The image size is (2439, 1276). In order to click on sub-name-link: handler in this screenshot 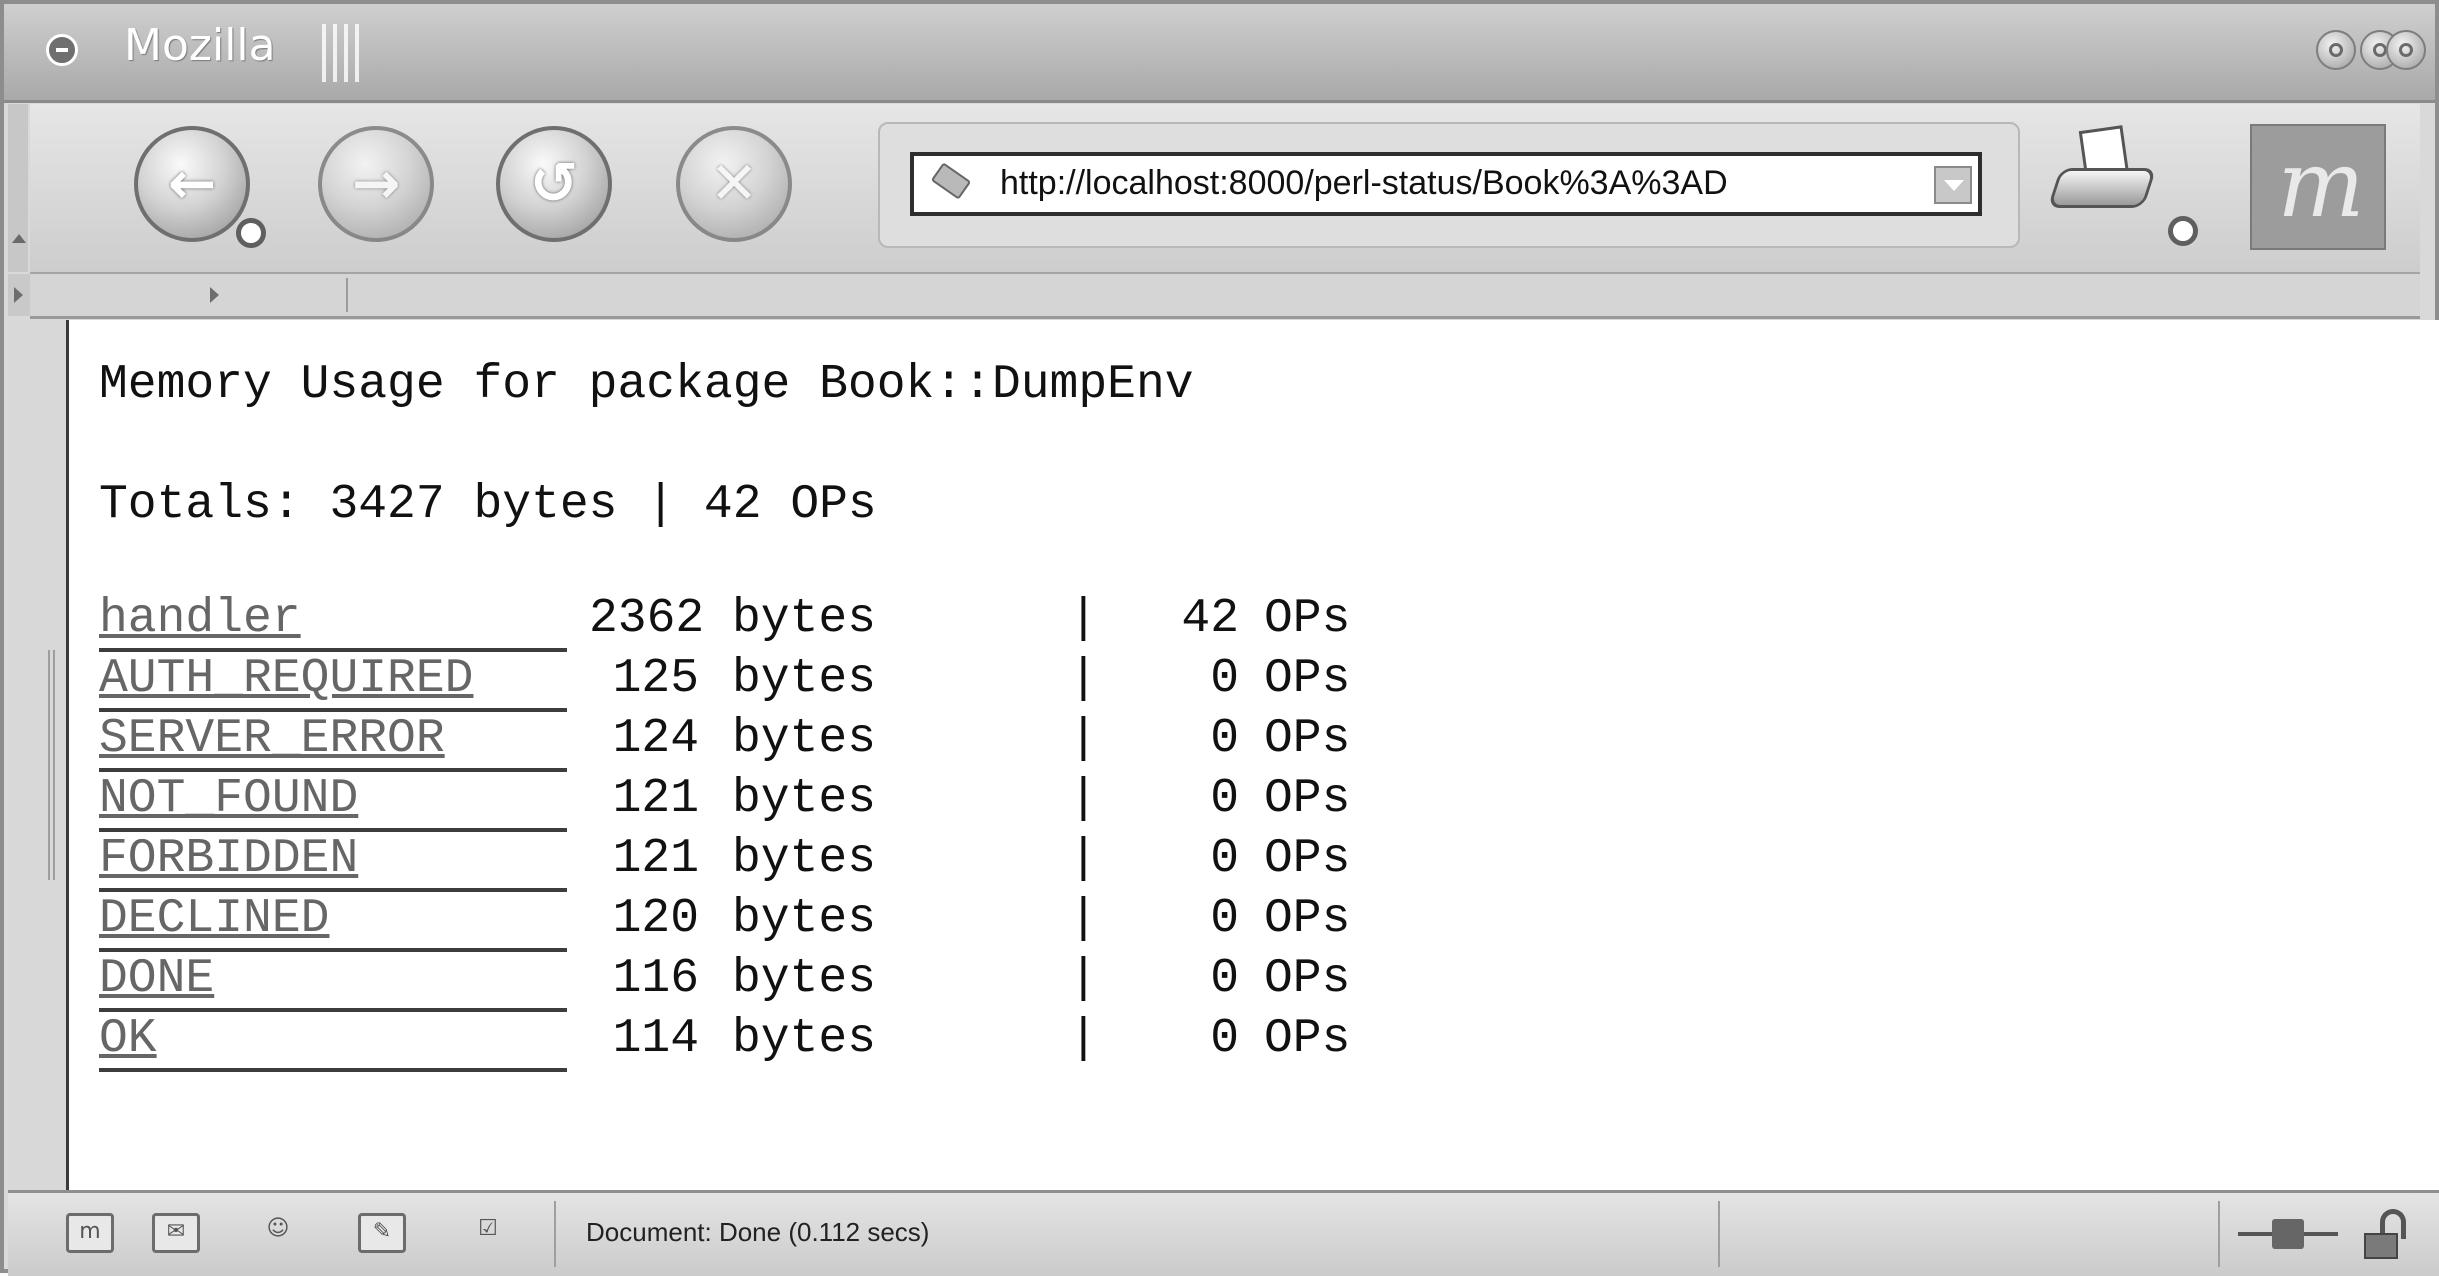, I will do `click(333, 622)`.